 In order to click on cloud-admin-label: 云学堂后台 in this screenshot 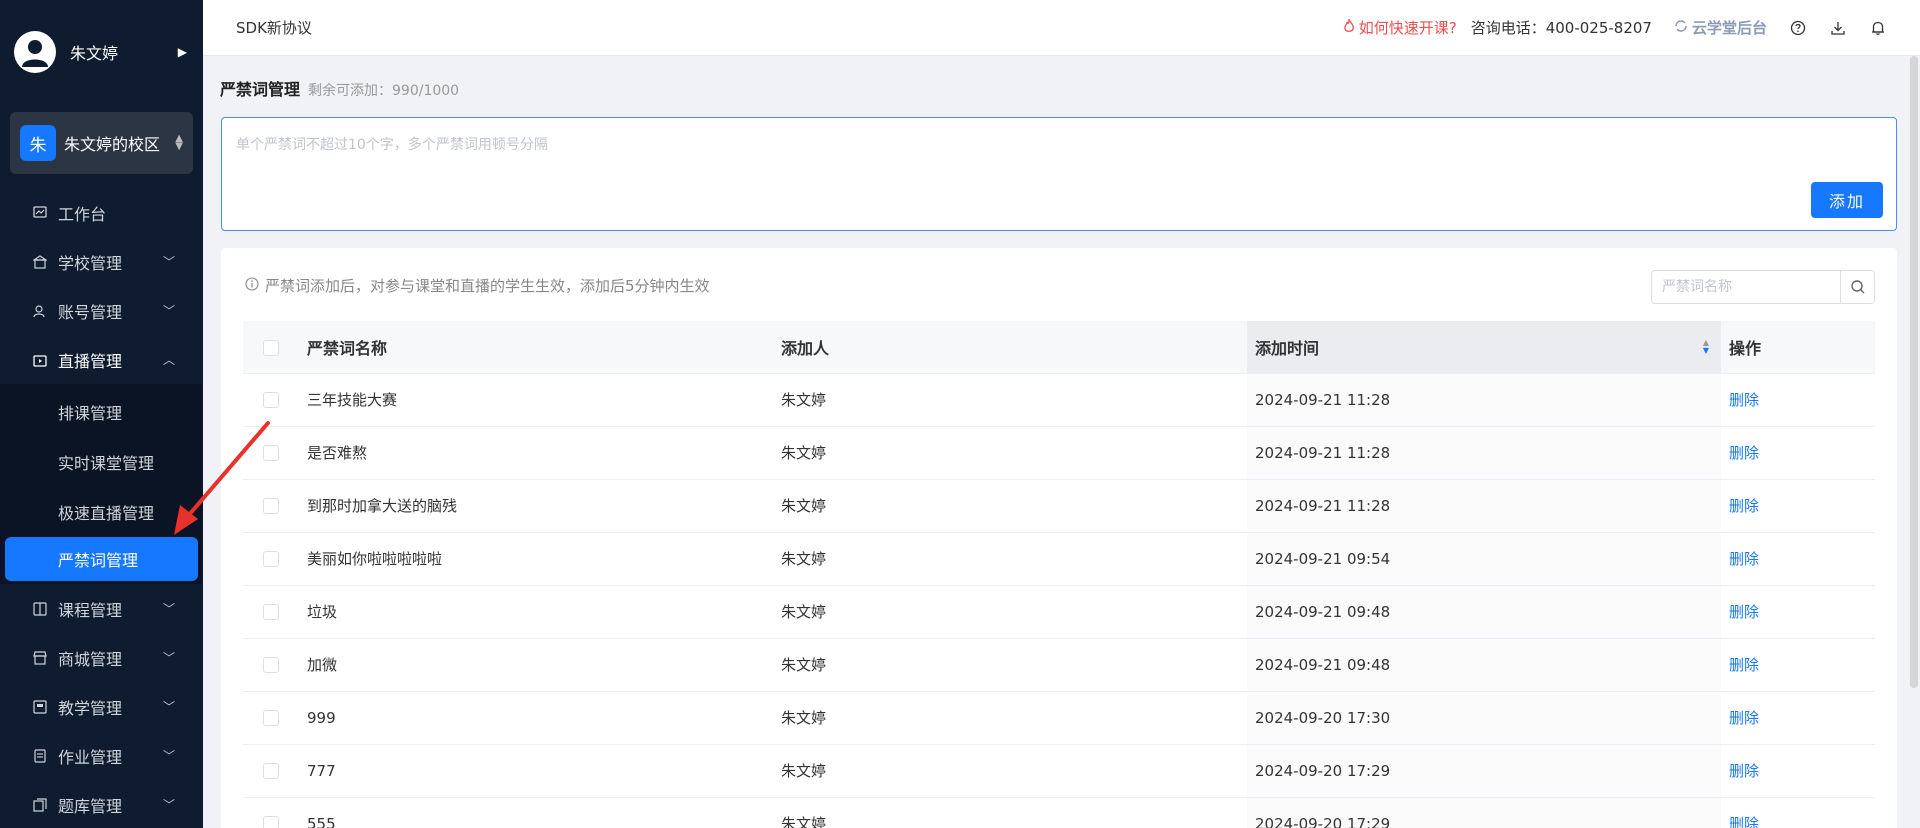, I will do `click(1729, 28)`.